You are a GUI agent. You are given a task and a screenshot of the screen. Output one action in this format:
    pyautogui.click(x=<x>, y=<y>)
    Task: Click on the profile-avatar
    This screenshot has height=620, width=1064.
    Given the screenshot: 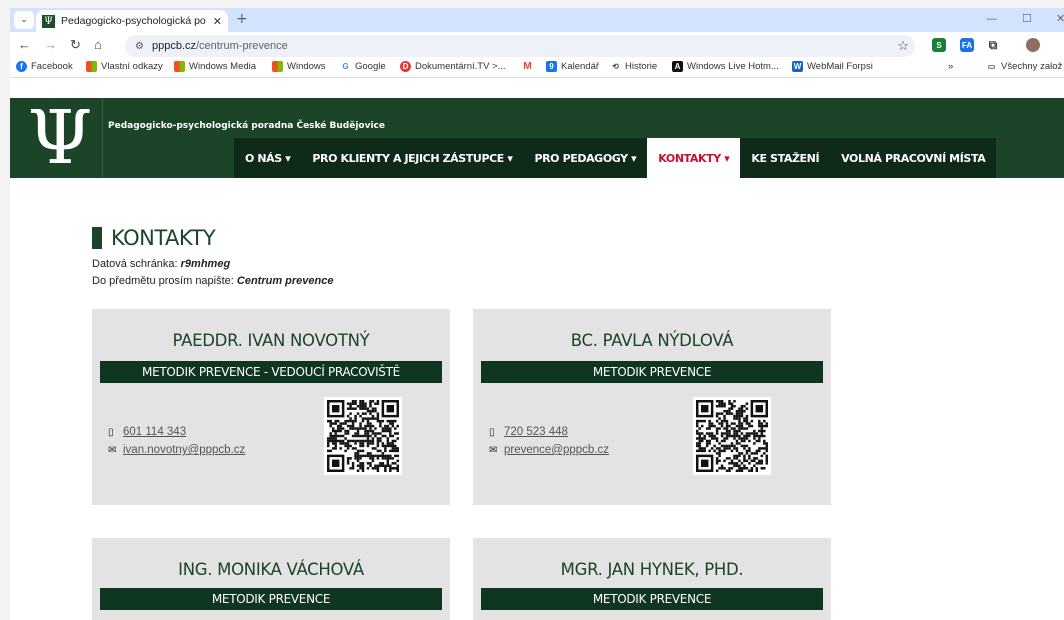 What is the action you would take?
    pyautogui.click(x=1033, y=45)
    